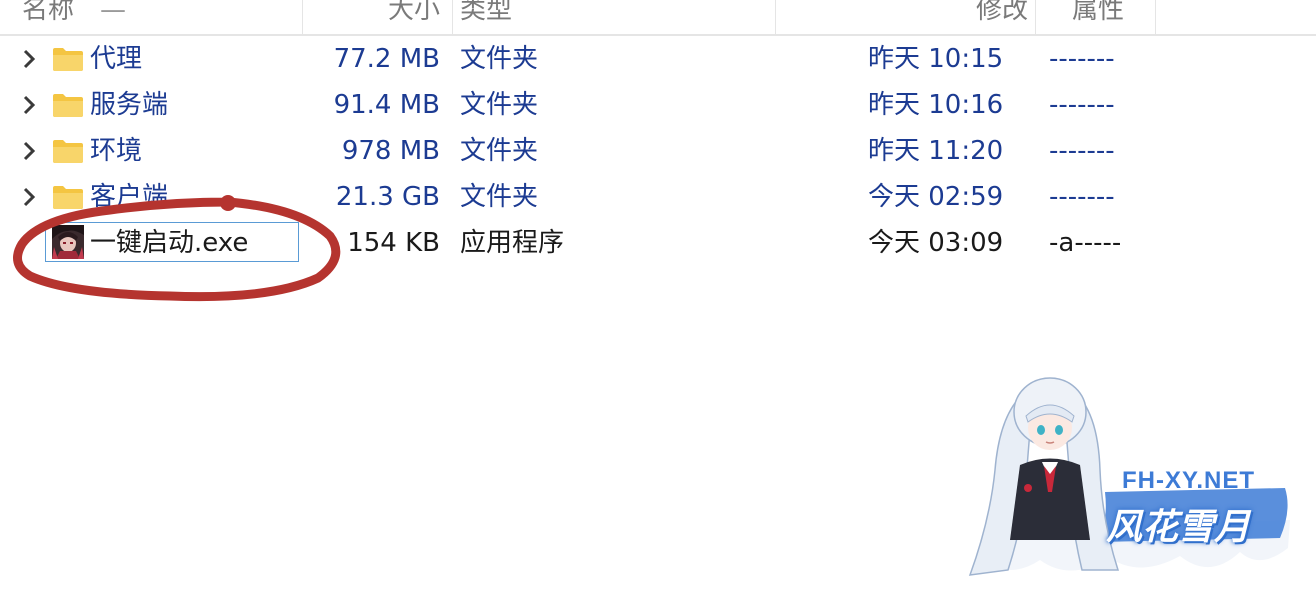 This screenshot has width=1316, height=592. What do you see at coordinates (658, 105) in the screenshot?
I see `folder-row: 服务端 91.4 MB 文件夹 昨天 10:16 -------` at bounding box center [658, 105].